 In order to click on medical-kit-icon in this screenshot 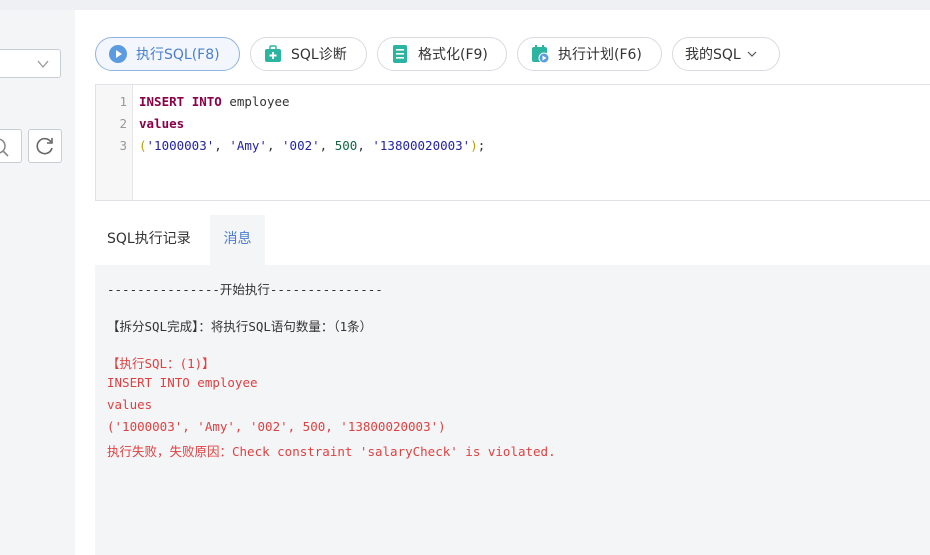, I will do `click(273, 53)`.